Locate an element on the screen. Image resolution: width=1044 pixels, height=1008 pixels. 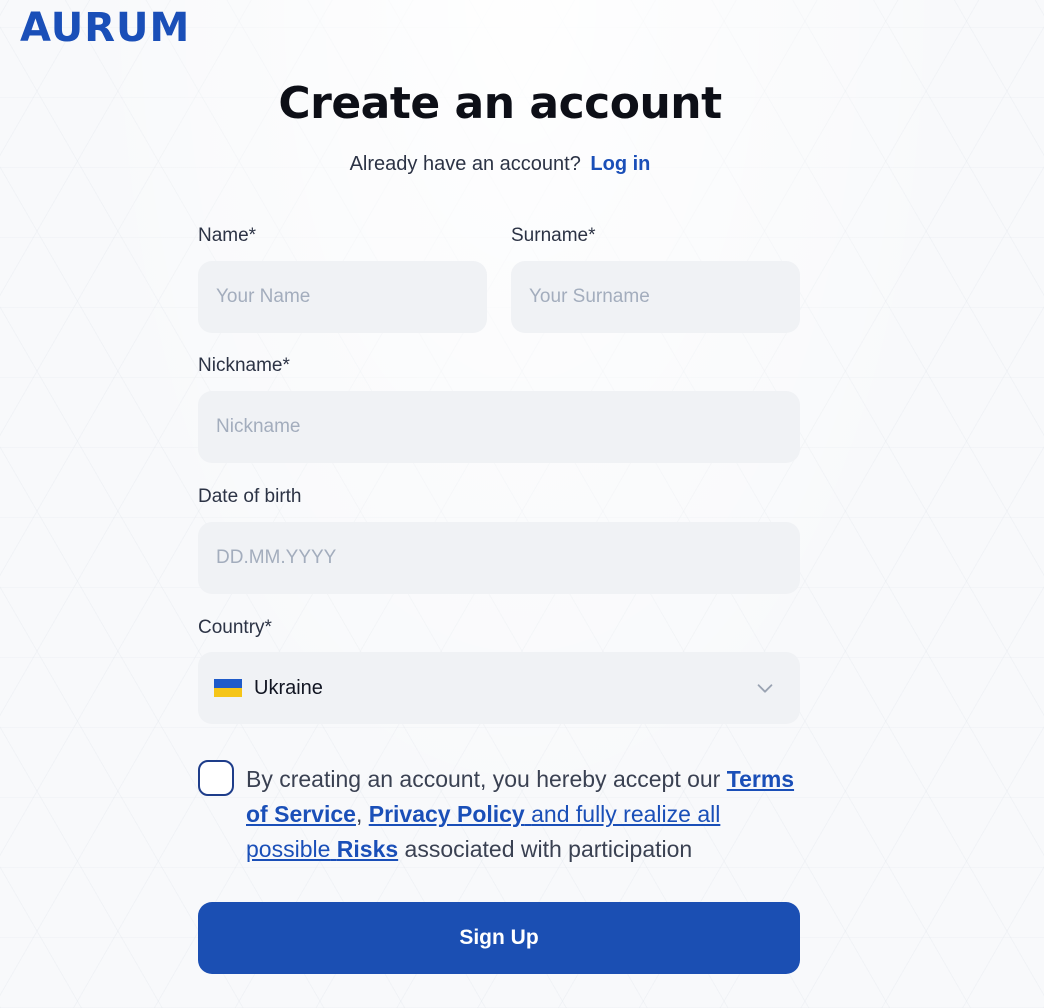
login-prompt-text: Already have an account? is located at coordinates (465, 164).